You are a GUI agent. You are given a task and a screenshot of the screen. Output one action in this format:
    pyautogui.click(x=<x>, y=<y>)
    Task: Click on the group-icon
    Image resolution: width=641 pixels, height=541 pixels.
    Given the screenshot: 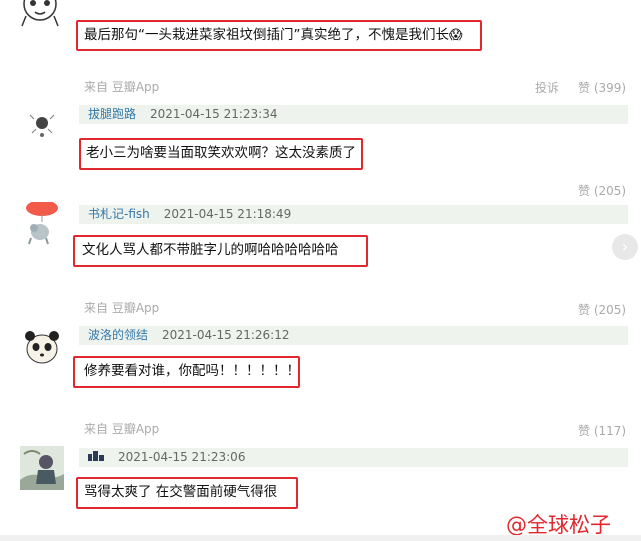 What is the action you would take?
    pyautogui.click(x=96, y=457)
    